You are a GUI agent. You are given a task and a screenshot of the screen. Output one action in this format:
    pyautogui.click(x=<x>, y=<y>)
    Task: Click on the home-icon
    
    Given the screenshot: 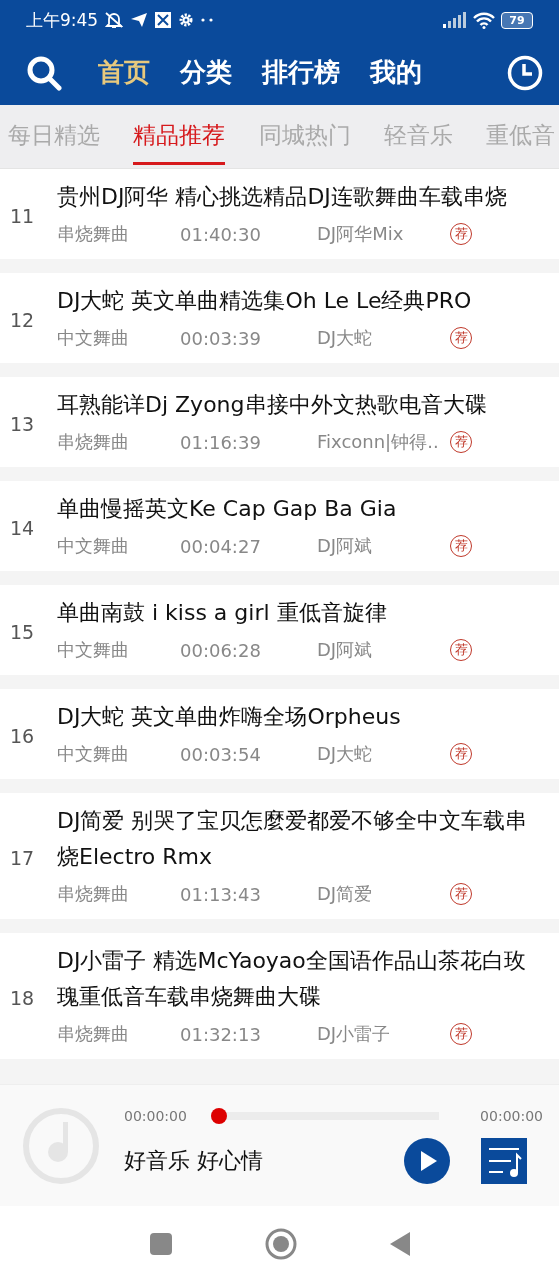 What is the action you would take?
    pyautogui.click(x=280, y=1243)
    